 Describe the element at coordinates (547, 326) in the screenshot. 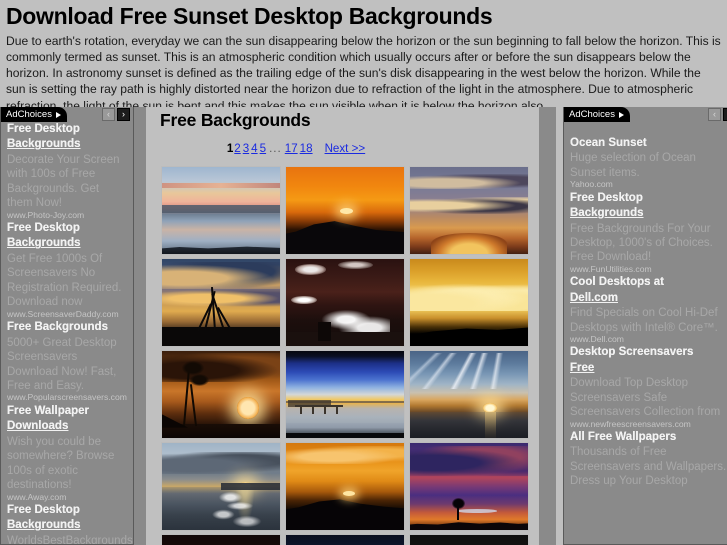

I see `right-rail-divider` at that location.